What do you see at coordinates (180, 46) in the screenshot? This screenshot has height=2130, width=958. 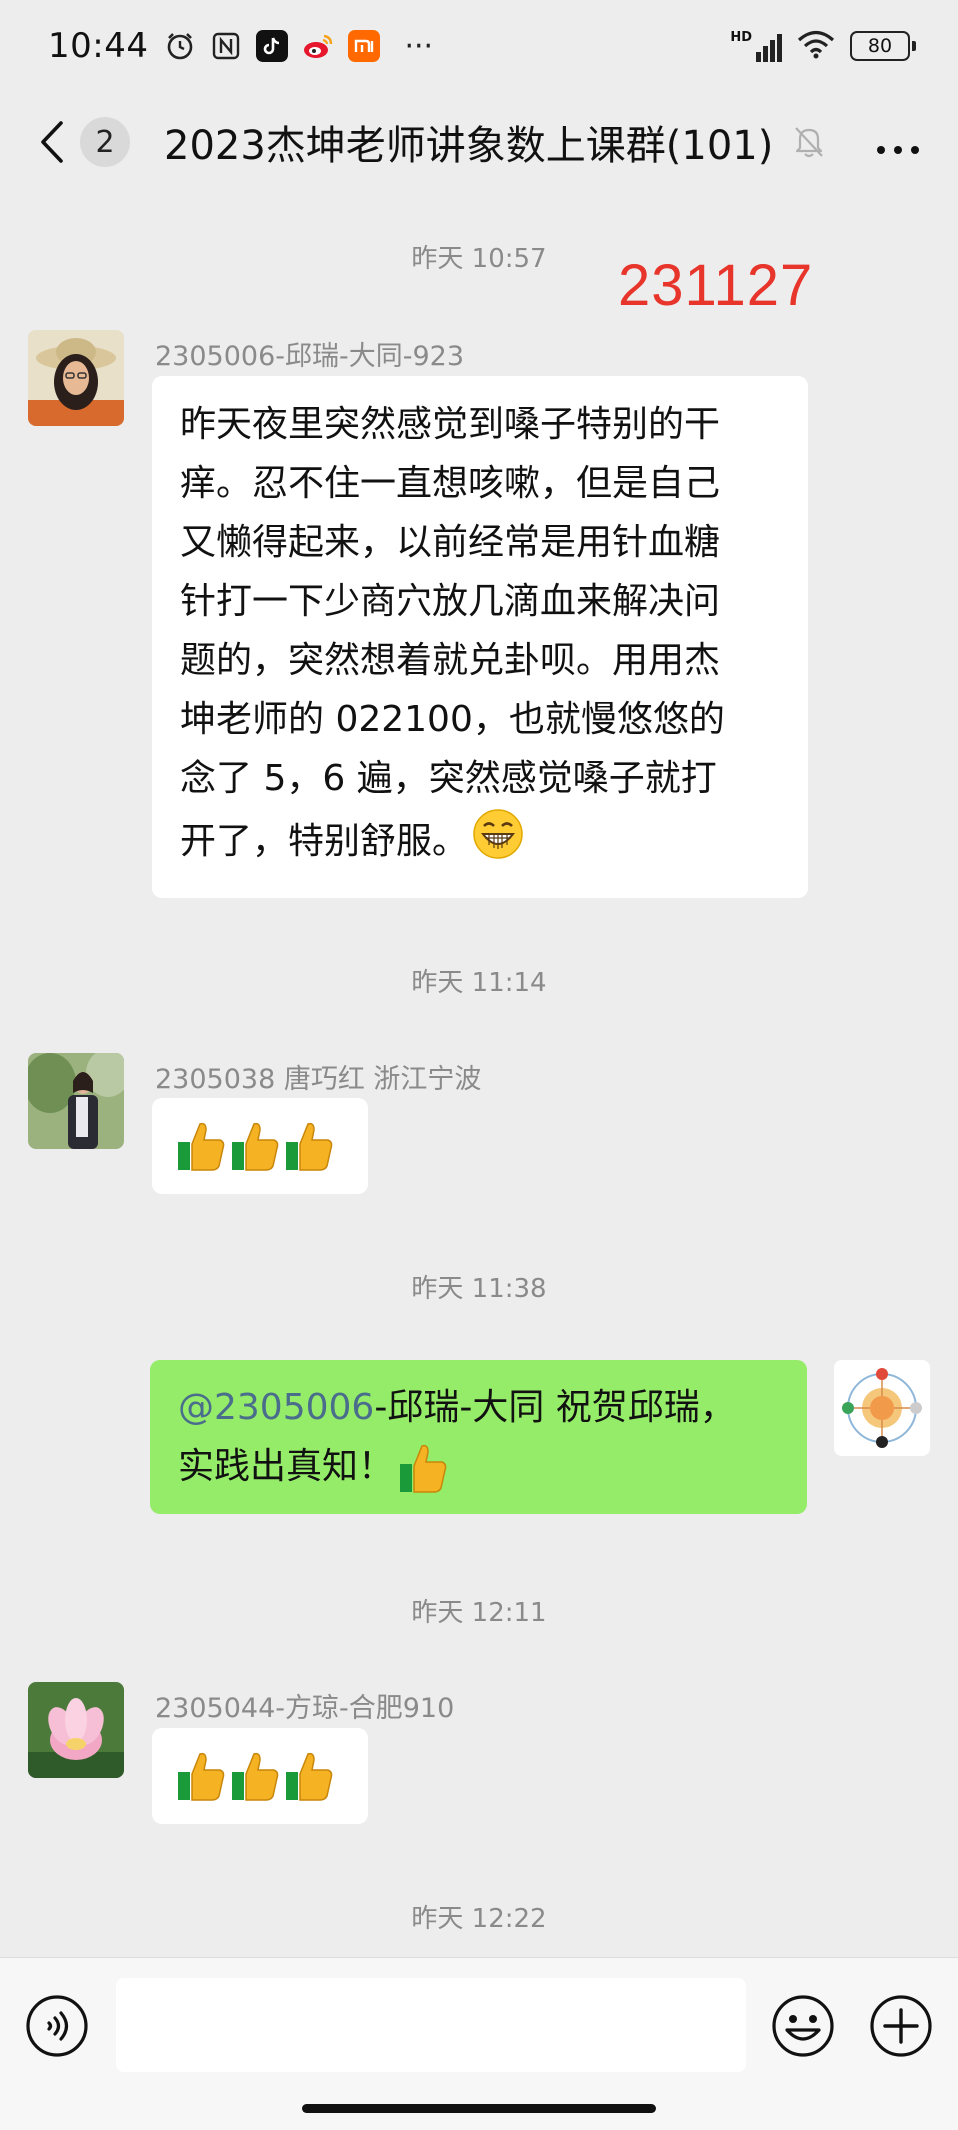 I see `alarm-icon` at bounding box center [180, 46].